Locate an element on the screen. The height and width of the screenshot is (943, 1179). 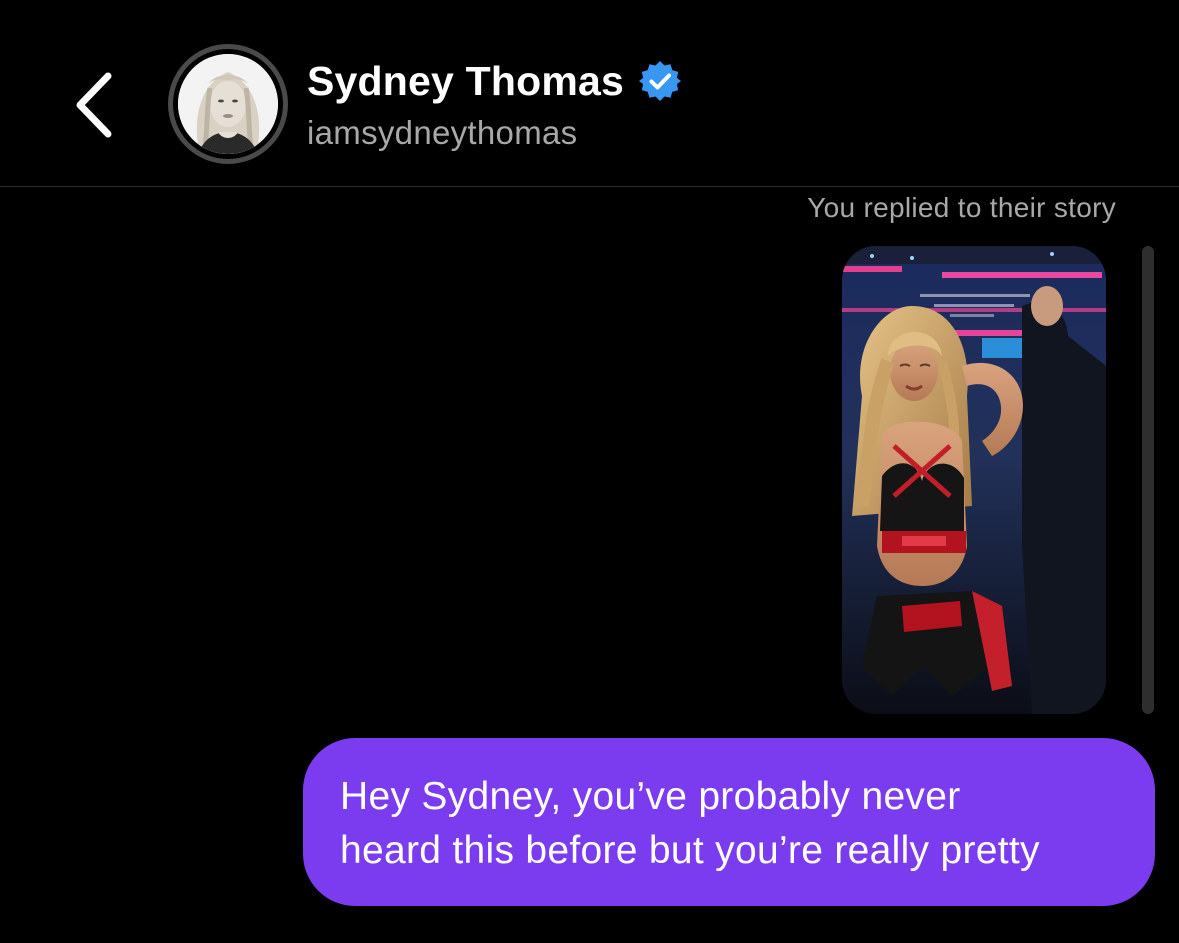
chevron-left-icon is located at coordinates (94, 105).